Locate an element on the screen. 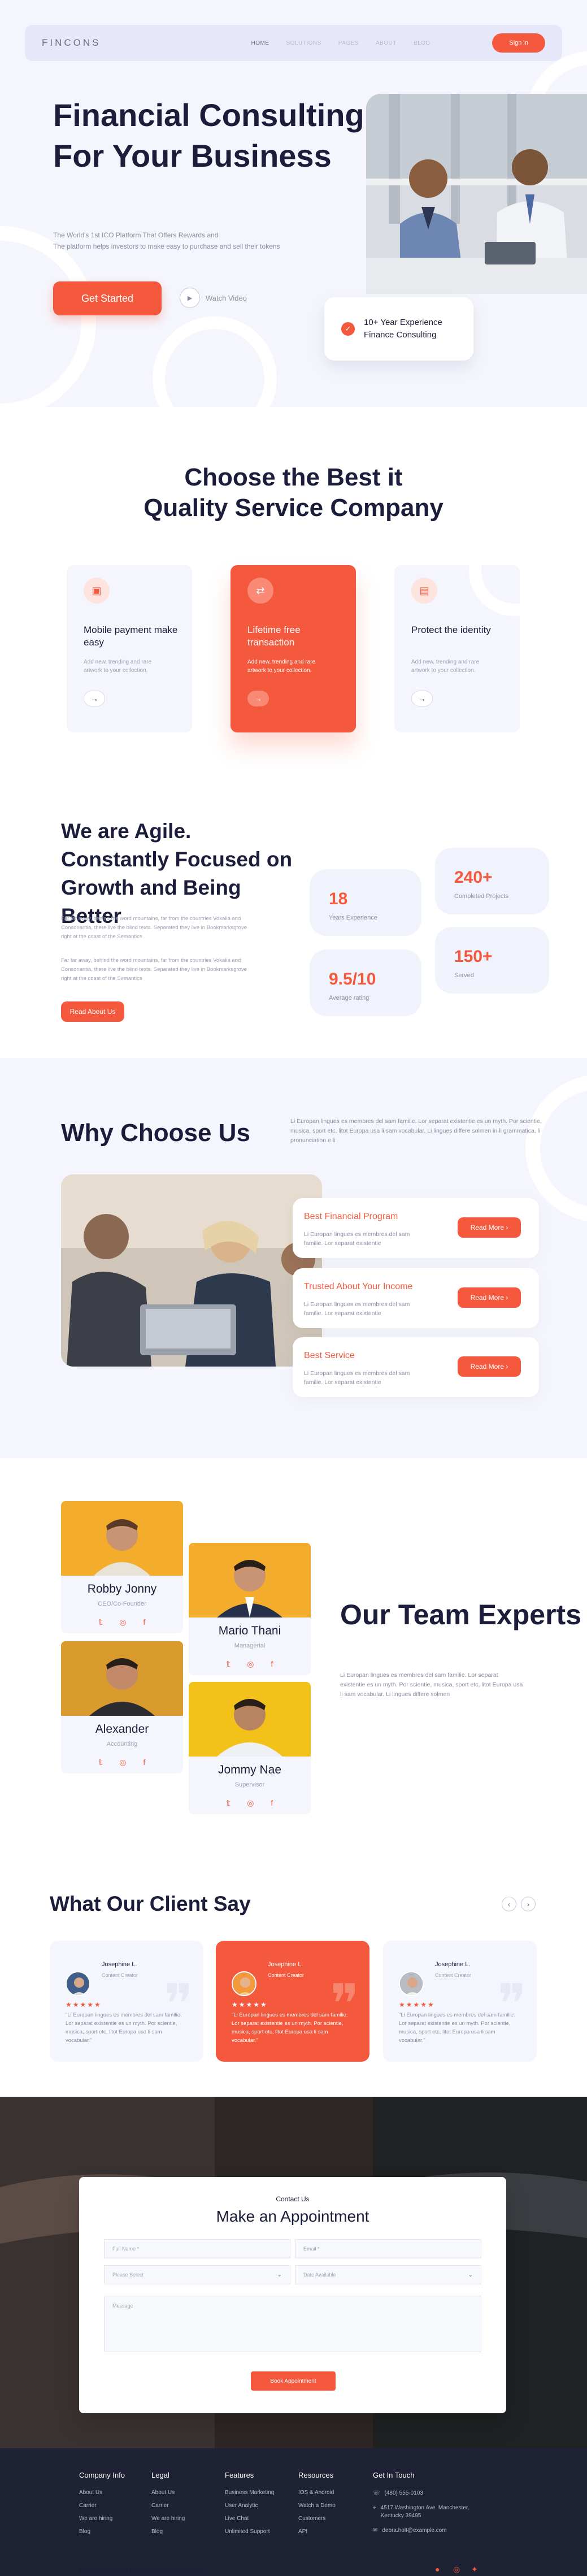  nav-item-about: ABOUT is located at coordinates (386, 43).